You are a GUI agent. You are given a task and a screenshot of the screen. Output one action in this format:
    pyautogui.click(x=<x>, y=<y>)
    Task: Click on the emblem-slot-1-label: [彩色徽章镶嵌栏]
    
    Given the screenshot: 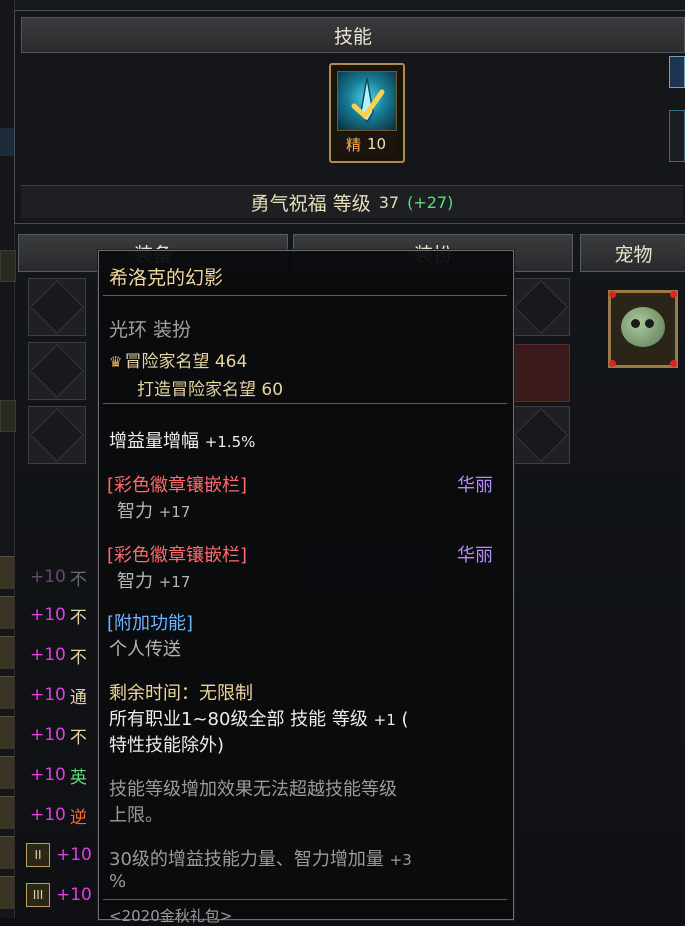 What is the action you would take?
    pyautogui.click(x=177, y=485)
    